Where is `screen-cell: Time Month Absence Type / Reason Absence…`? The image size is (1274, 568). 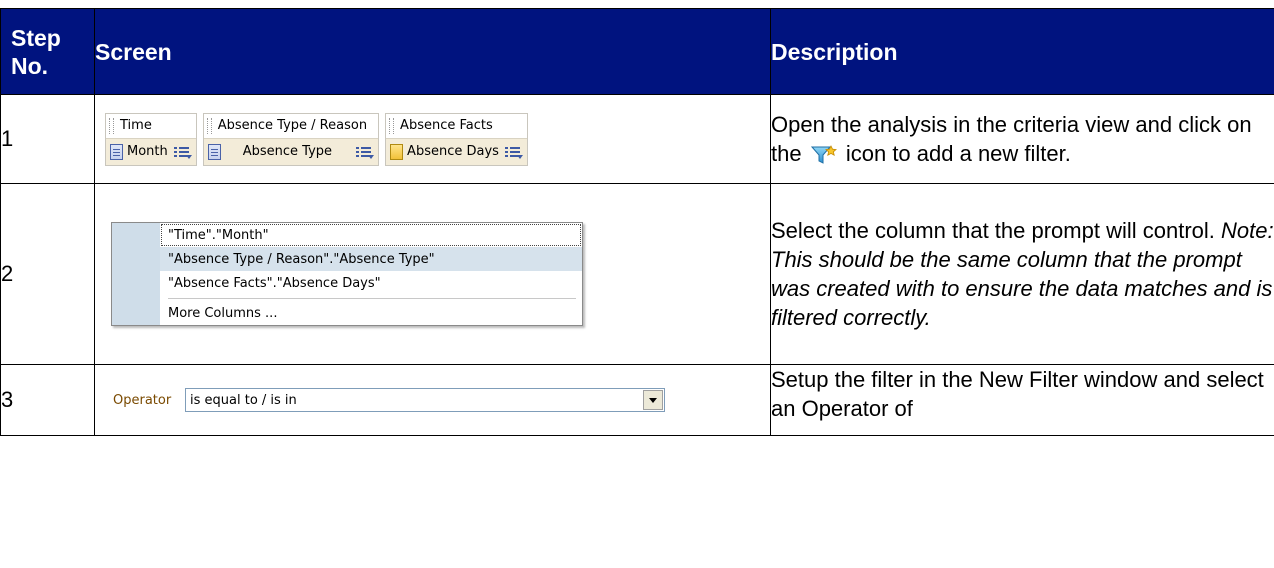
screen-cell: Time Month Absence Type / Reason Absence… is located at coordinates (432, 139).